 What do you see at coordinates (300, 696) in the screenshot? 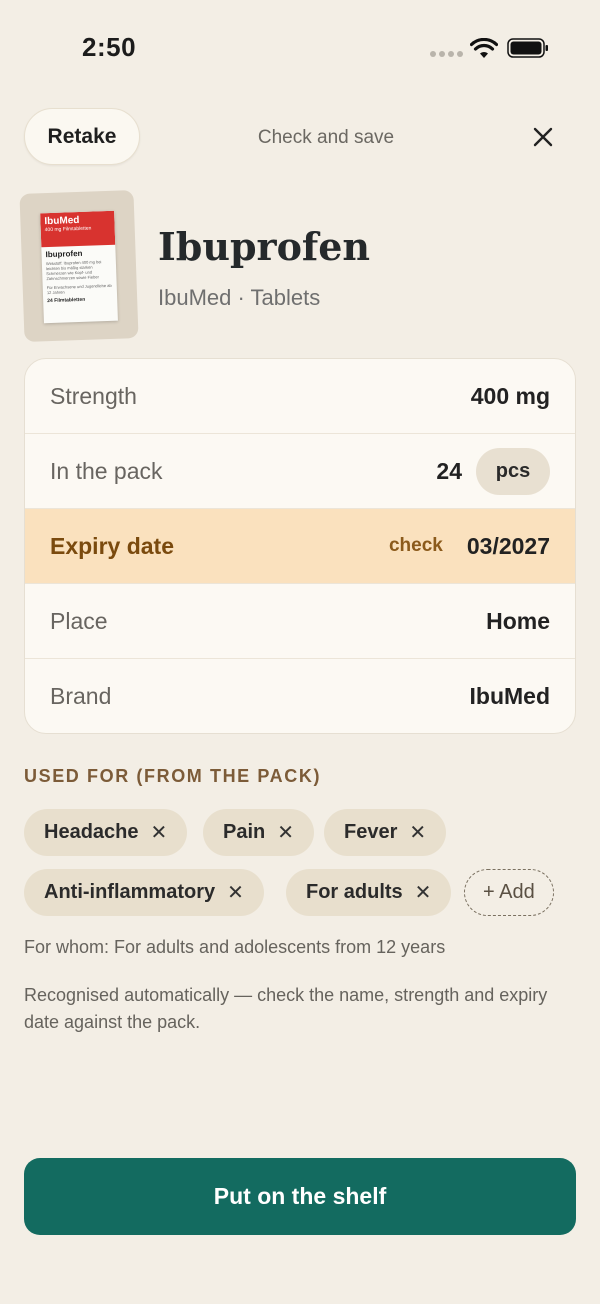
I see `brand-row: Brand IbuMed` at bounding box center [300, 696].